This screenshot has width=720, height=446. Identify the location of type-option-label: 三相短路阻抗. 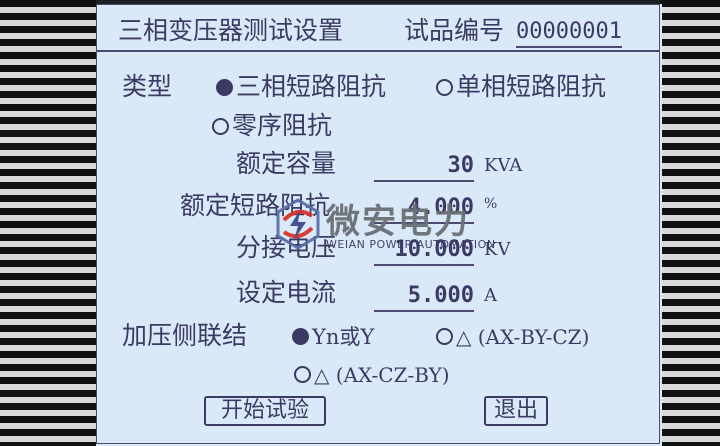
(311, 86).